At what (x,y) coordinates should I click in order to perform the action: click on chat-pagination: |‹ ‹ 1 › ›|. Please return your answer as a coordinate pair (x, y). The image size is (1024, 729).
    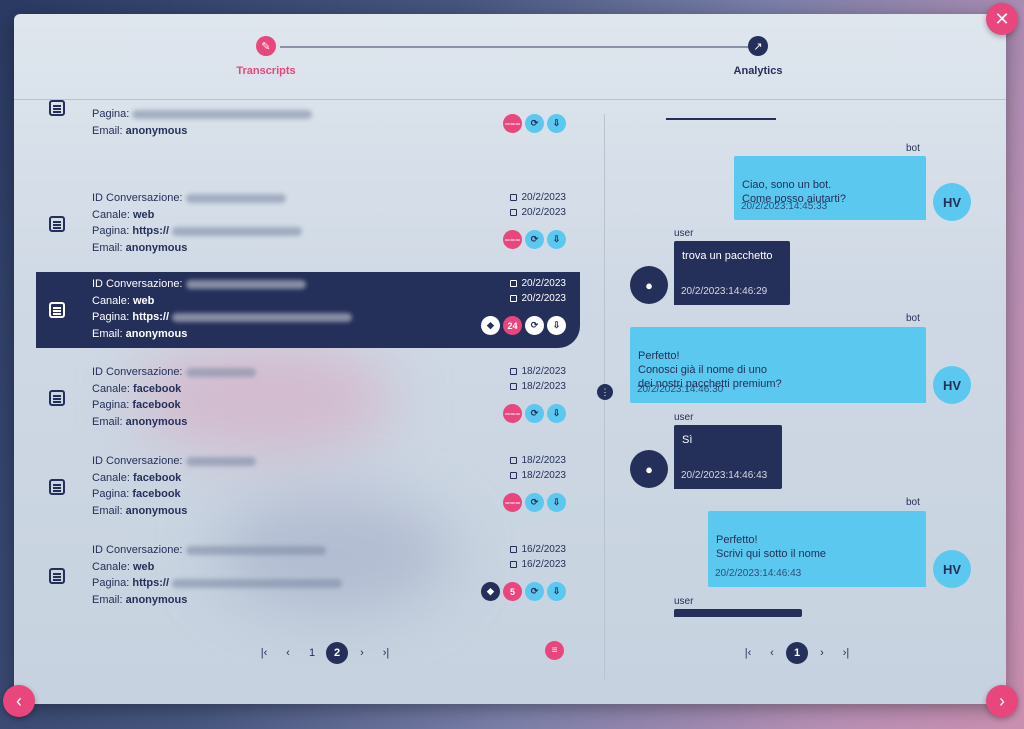
    Looking at the image, I should click on (797, 653).